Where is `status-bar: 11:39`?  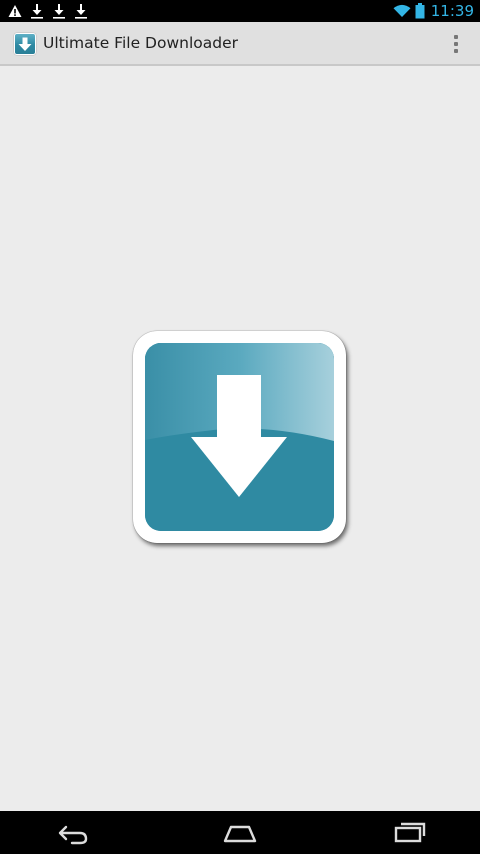 status-bar: 11:39 is located at coordinates (240, 11).